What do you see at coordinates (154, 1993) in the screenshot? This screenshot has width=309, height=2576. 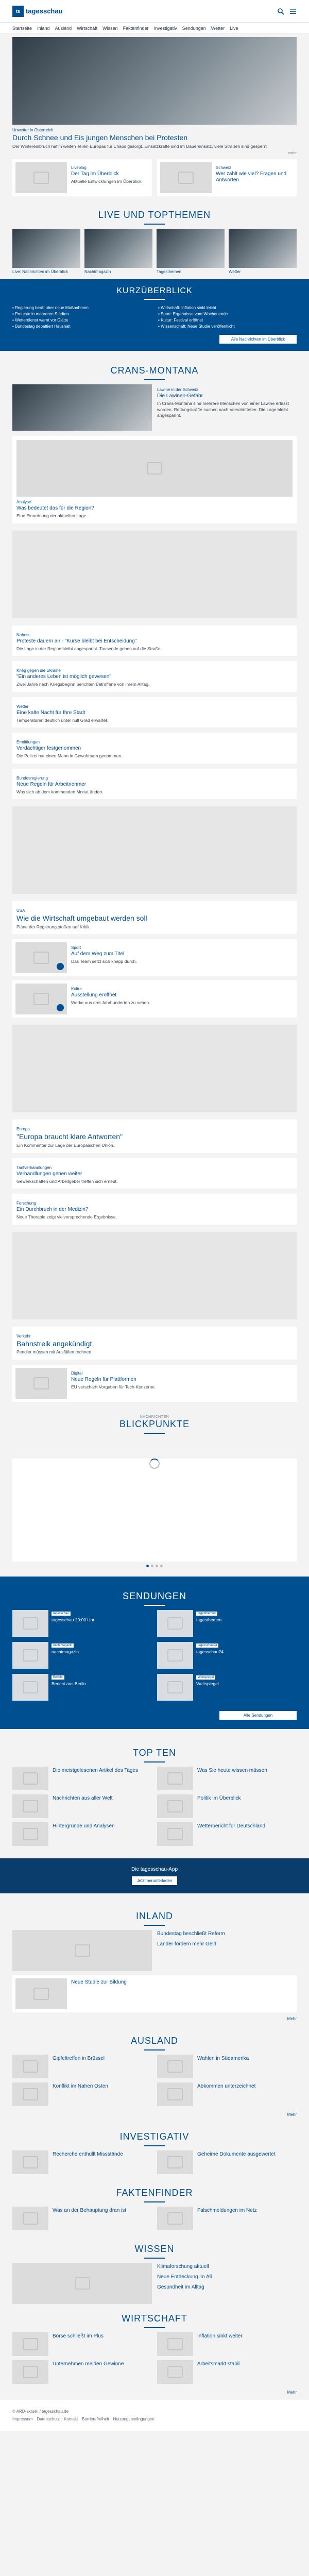 I see `inland-item: Neue Studie zur Bildung` at bounding box center [154, 1993].